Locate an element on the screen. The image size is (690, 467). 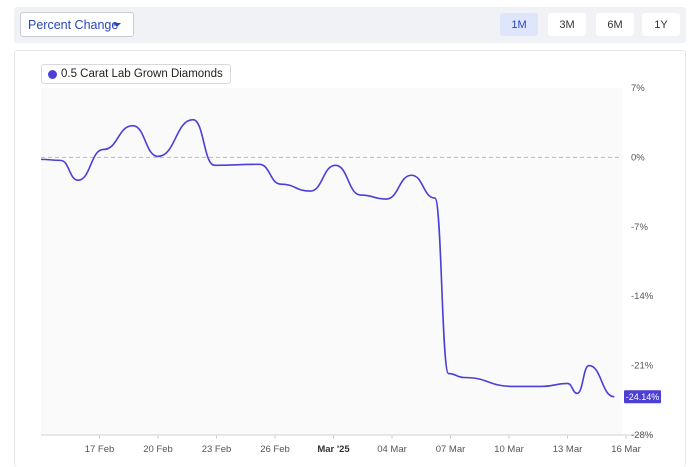
y-tick-label: -7% is located at coordinates (639, 227).